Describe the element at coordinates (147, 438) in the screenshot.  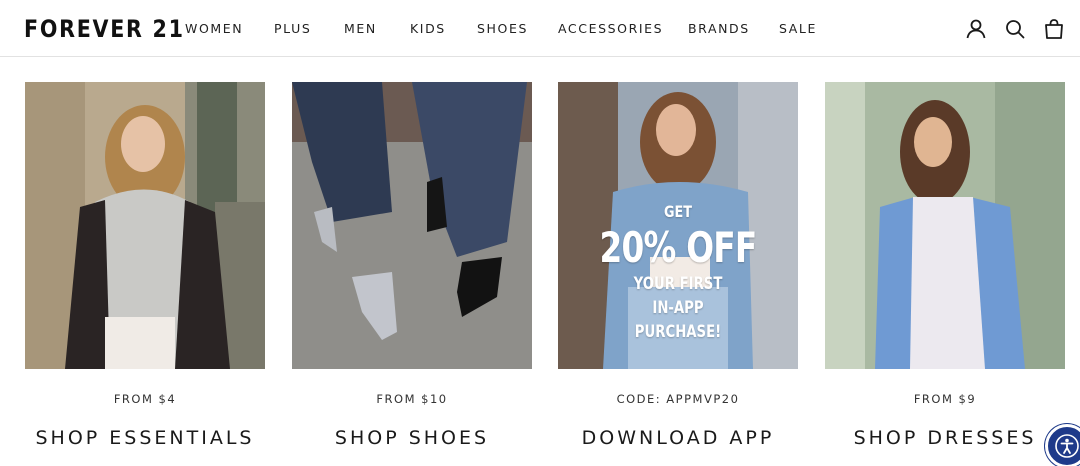
I see `shop-essentials-link: SHOP ESSENTIALS` at that location.